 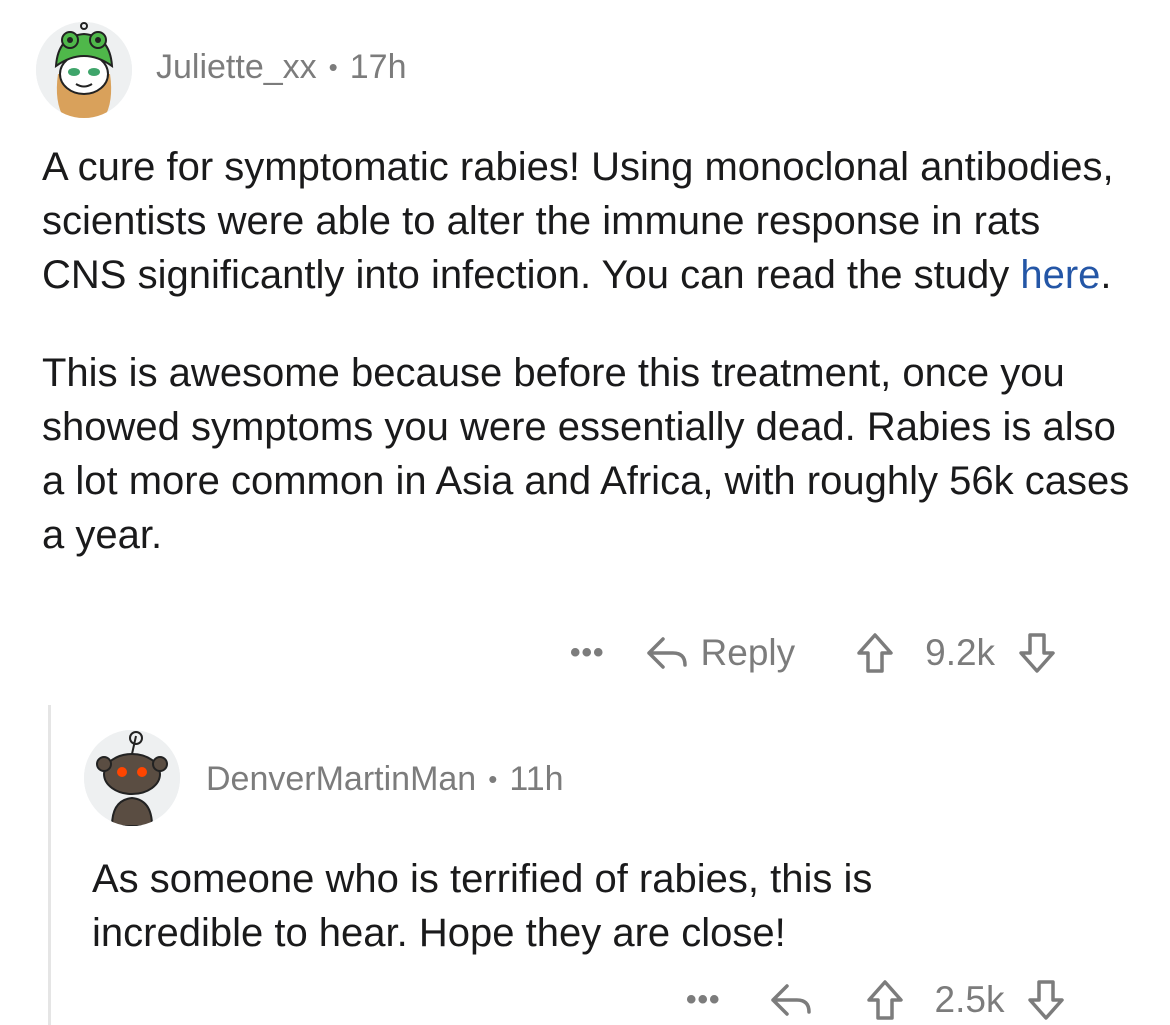 I want to click on paragraph-text-end: ., so click(x=1106, y=275).